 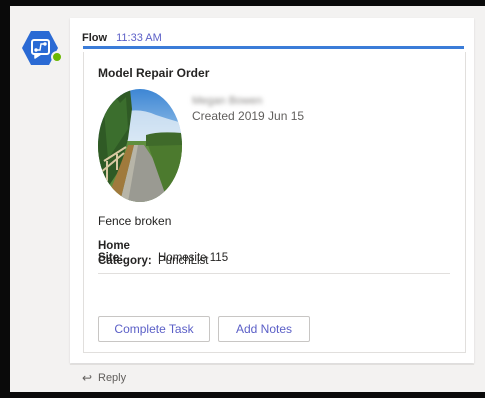 What do you see at coordinates (139, 38) in the screenshot?
I see `message-time: 11:33 AM` at bounding box center [139, 38].